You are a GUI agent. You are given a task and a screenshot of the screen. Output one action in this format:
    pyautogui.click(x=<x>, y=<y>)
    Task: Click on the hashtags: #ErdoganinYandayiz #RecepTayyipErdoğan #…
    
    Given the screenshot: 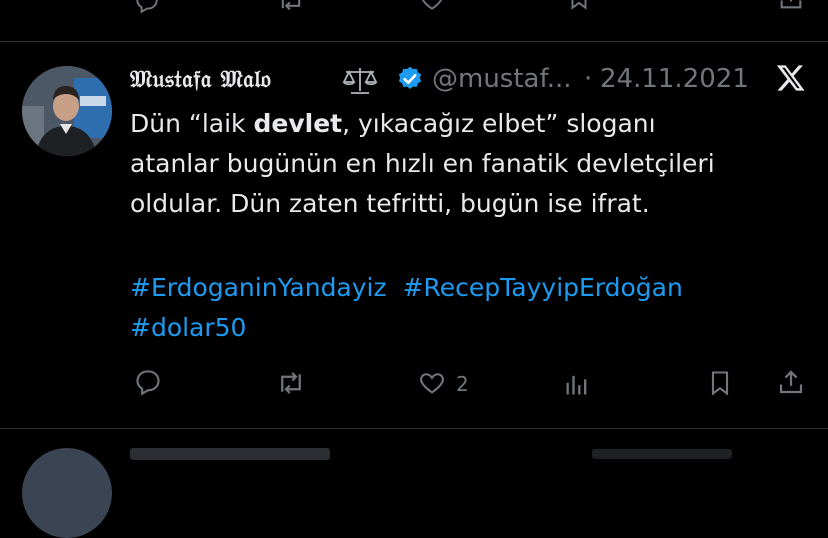 What is the action you would take?
    pyautogui.click(x=460, y=308)
    